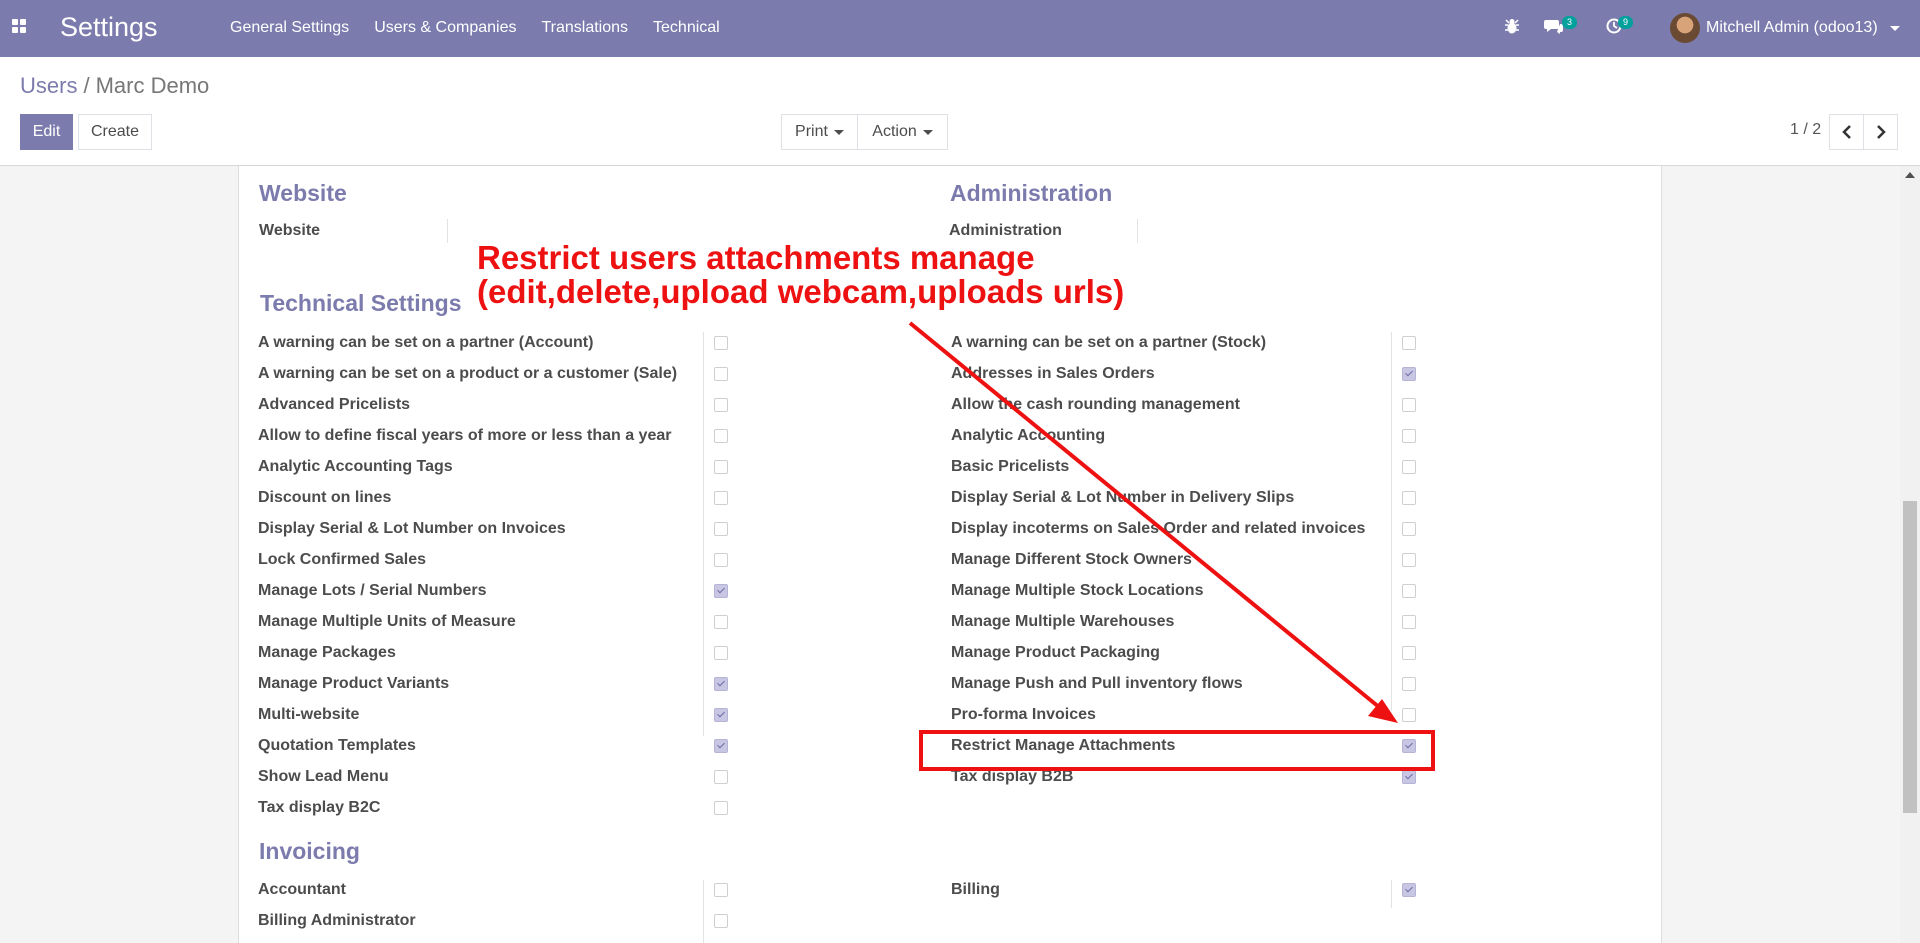 This screenshot has width=1920, height=943. What do you see at coordinates (1409, 498) in the screenshot?
I see `checkbox-display-serial-lot-number-in-delivery-slips` at bounding box center [1409, 498].